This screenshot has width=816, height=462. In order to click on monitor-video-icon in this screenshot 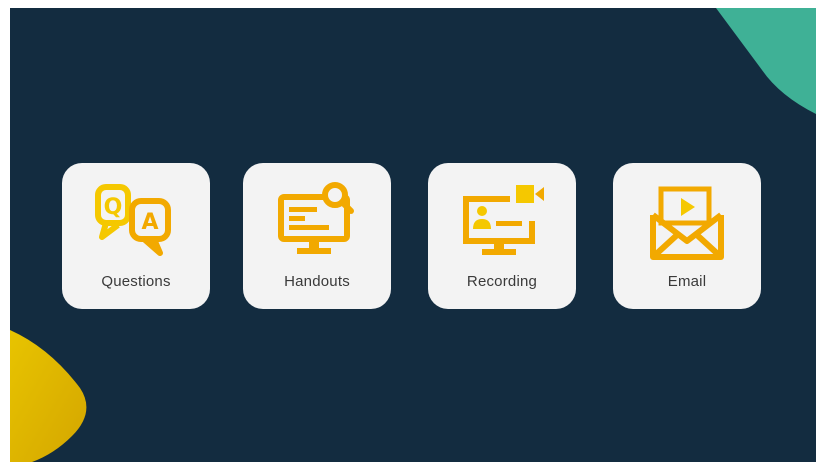, I will do `click(503, 220)`.